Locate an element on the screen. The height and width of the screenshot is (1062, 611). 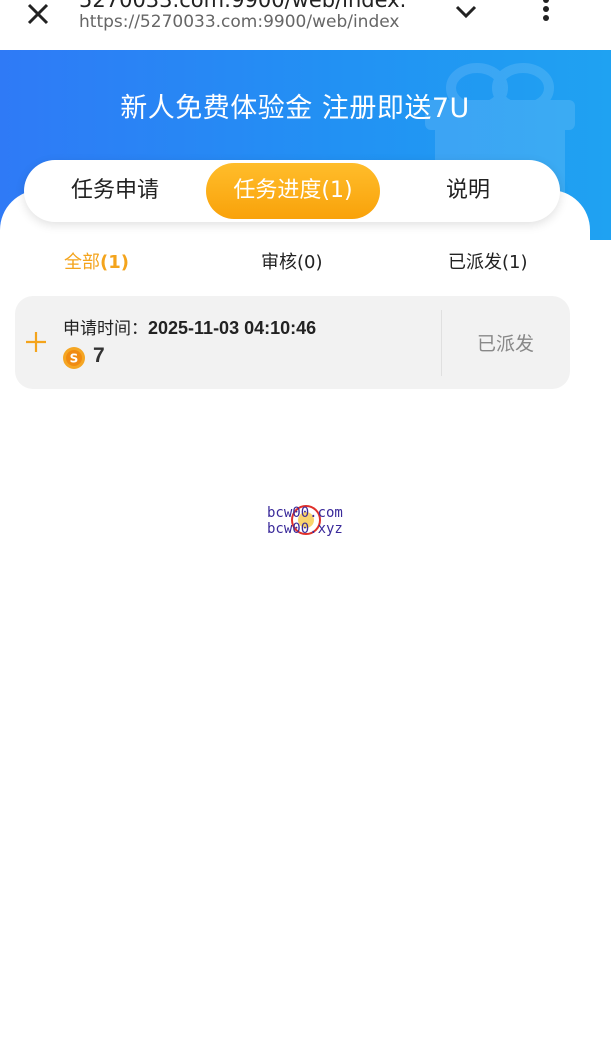
chevron-down-icon is located at coordinates (466, 13).